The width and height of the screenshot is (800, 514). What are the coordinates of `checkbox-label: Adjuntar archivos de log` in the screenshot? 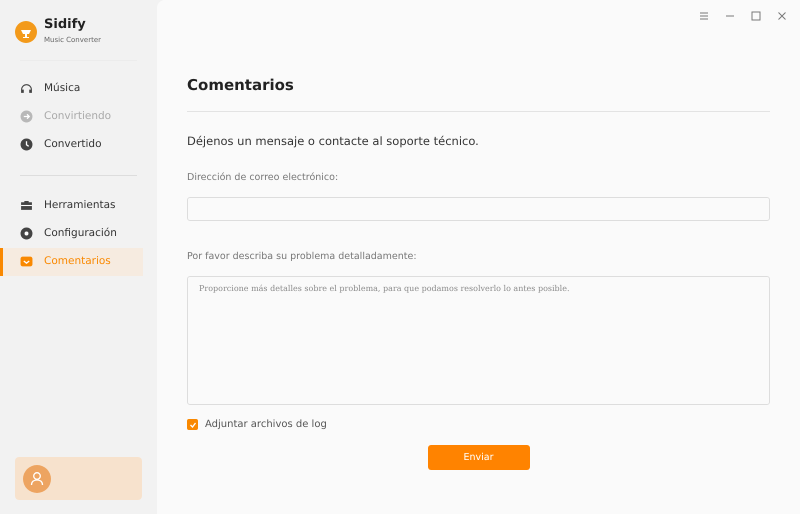 It's located at (266, 425).